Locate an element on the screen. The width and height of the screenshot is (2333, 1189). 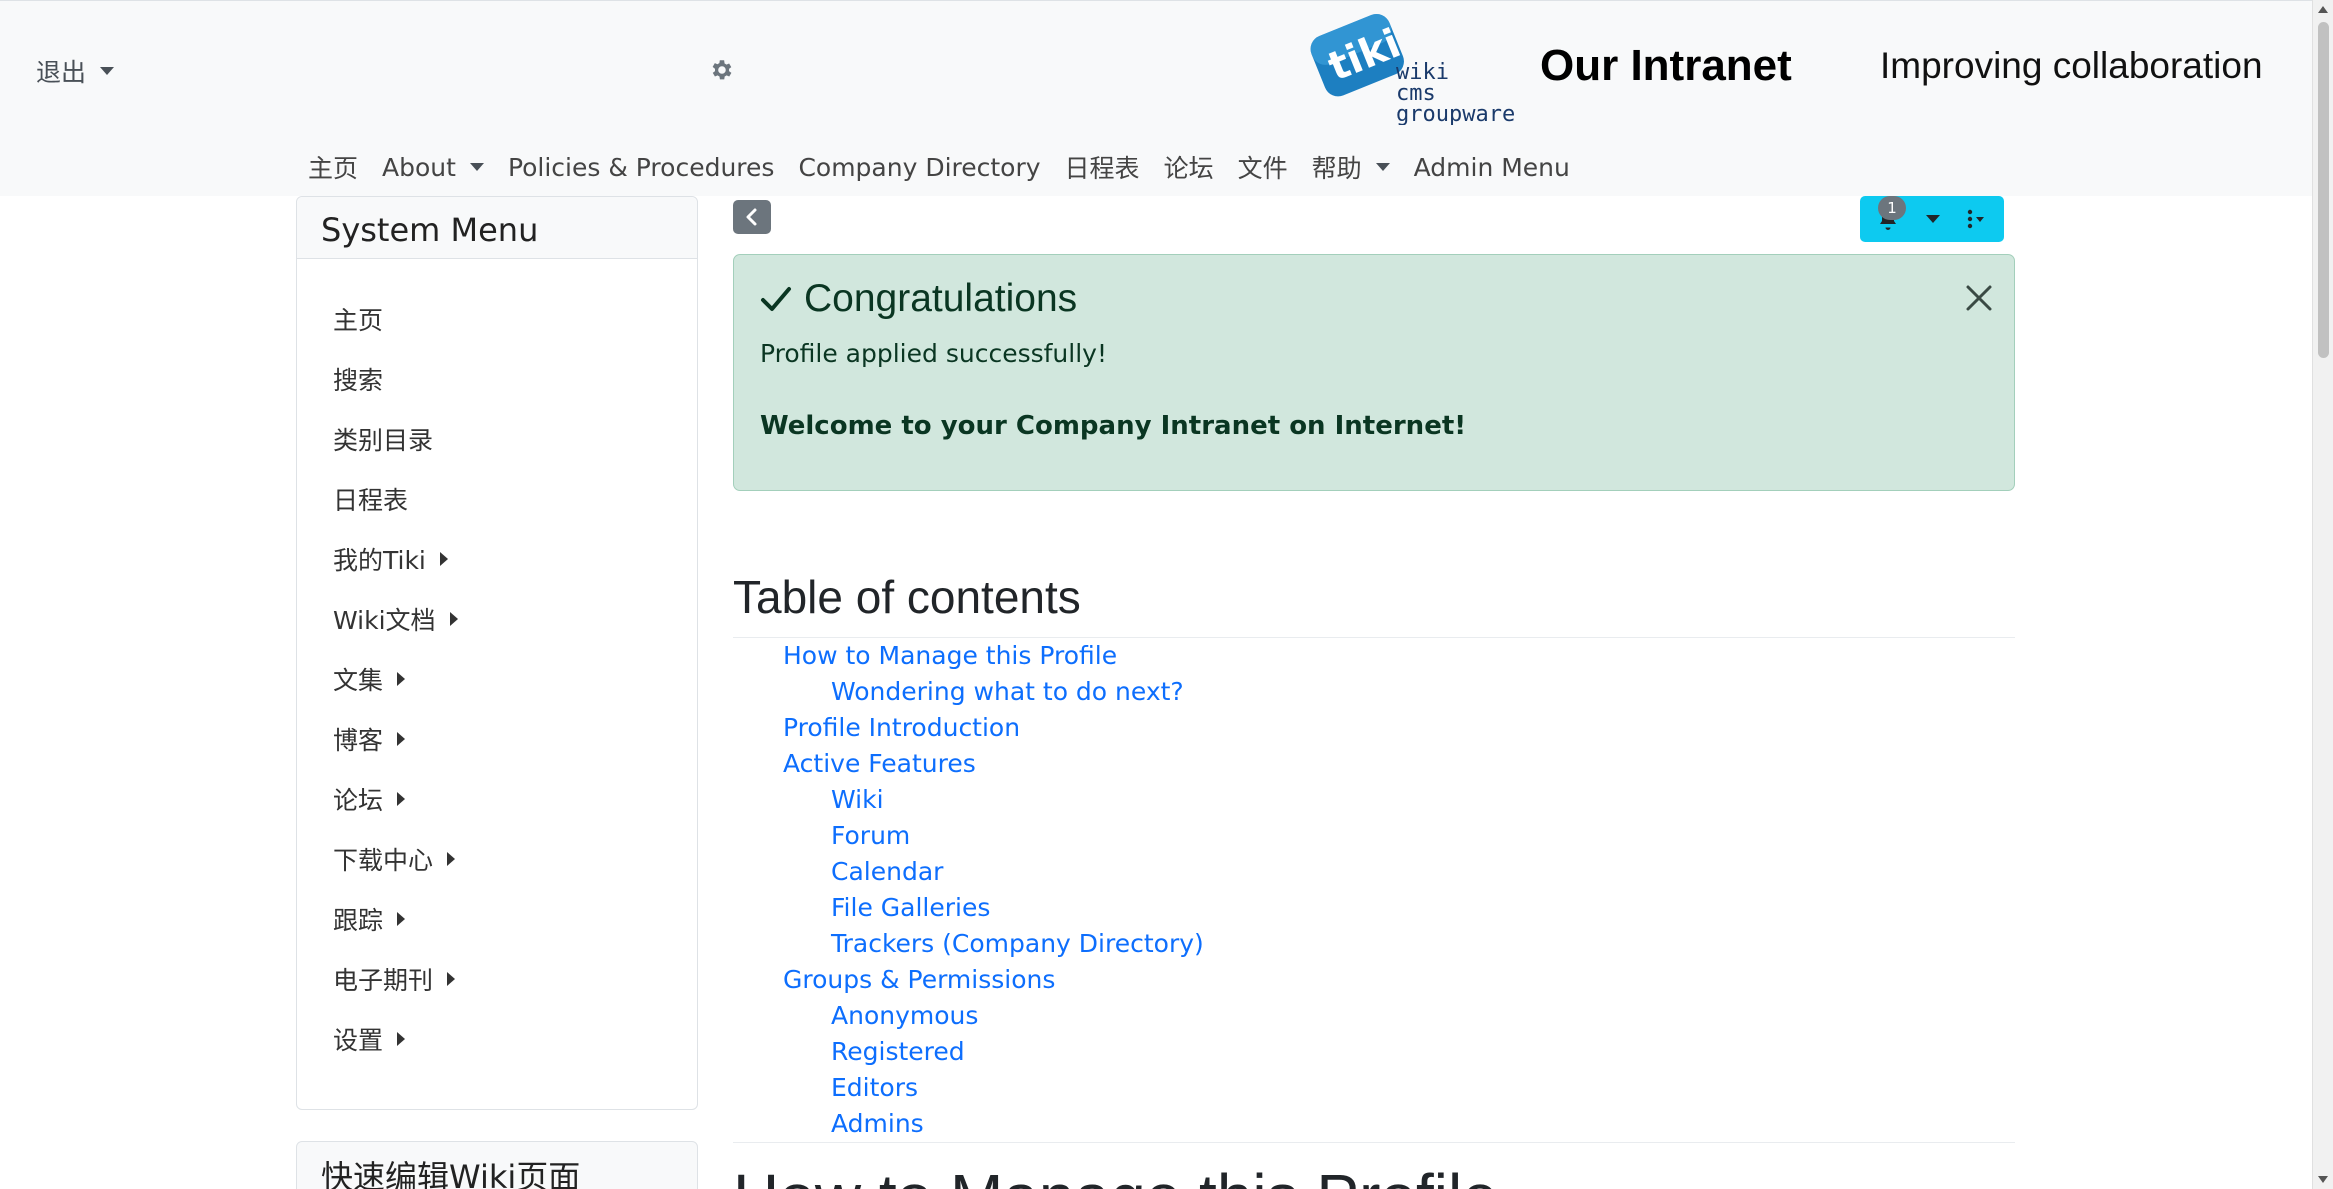
topnav-label: 论坛 is located at coordinates (1188, 168).